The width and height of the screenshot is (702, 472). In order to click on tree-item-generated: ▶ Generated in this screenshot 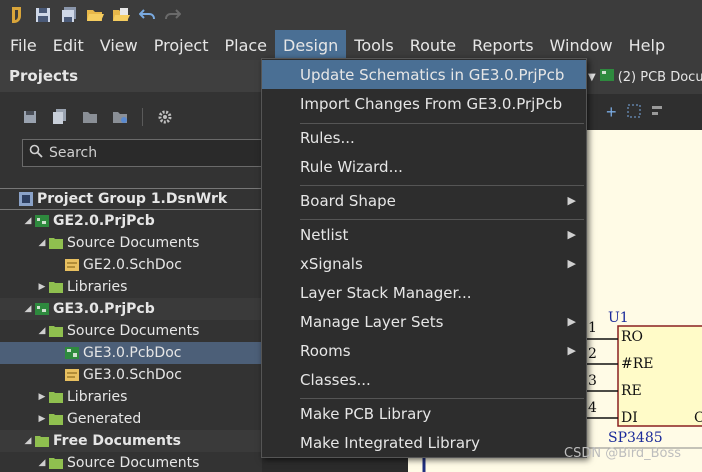, I will do `click(131, 419)`.